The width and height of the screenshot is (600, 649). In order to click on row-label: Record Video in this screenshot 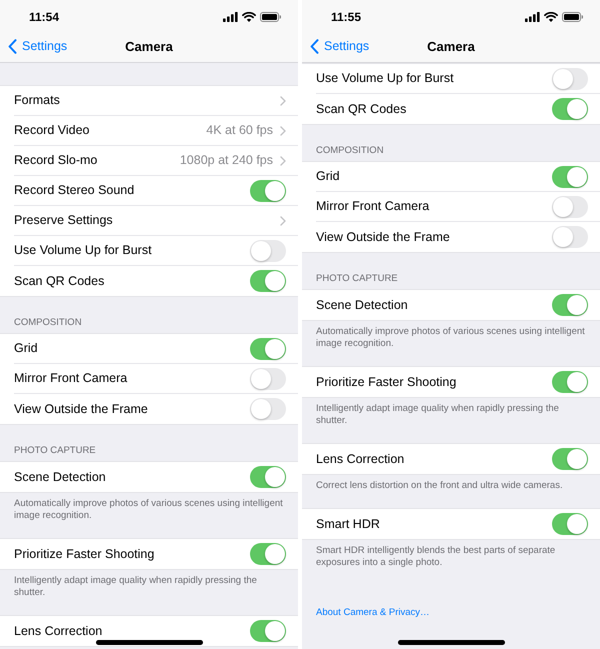, I will do `click(110, 130)`.